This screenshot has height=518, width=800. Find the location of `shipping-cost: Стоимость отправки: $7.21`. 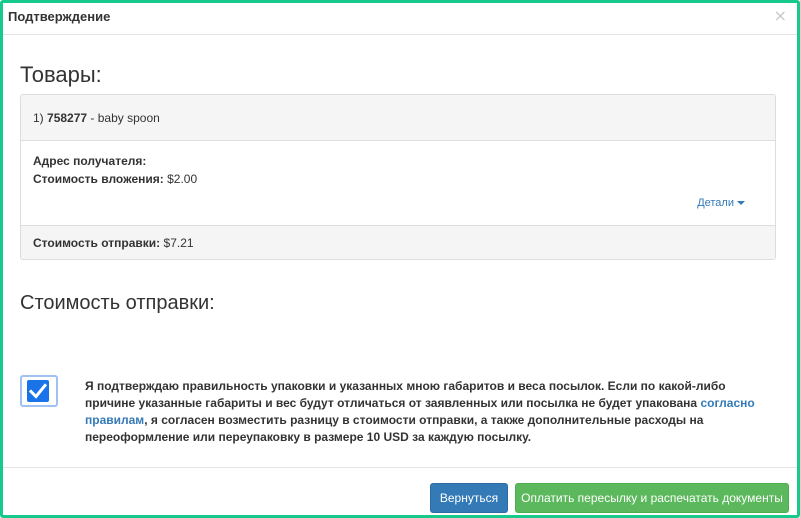

shipping-cost: Стоимость отправки: $7.21 is located at coordinates (113, 243).